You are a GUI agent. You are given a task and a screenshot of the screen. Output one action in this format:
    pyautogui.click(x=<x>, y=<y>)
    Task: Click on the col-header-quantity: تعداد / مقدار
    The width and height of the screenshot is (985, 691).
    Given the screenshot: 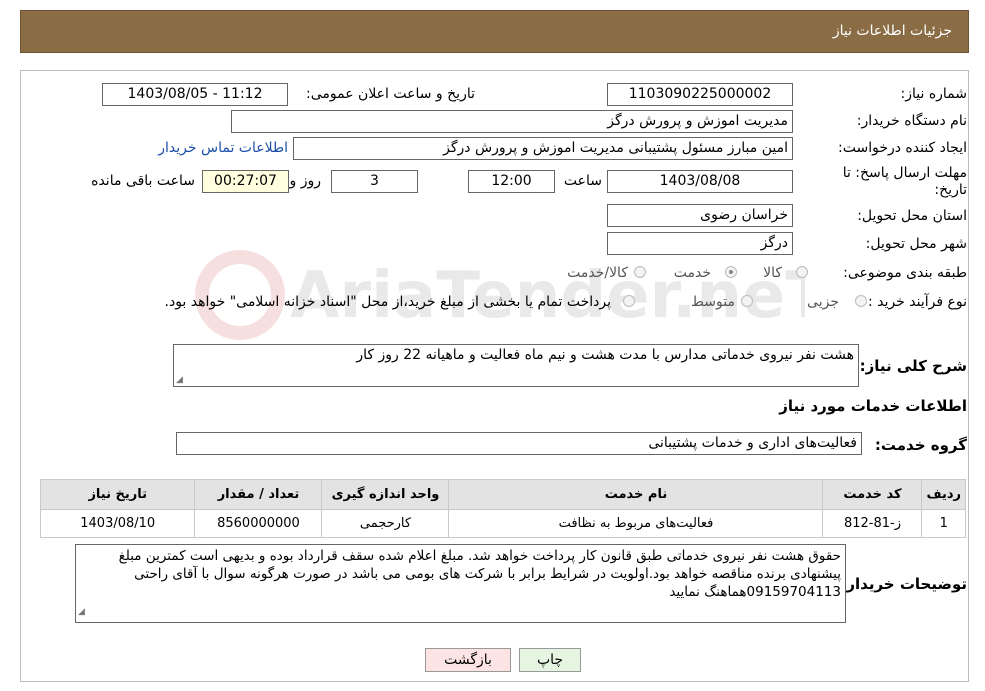 What is the action you would take?
    pyautogui.click(x=258, y=494)
    